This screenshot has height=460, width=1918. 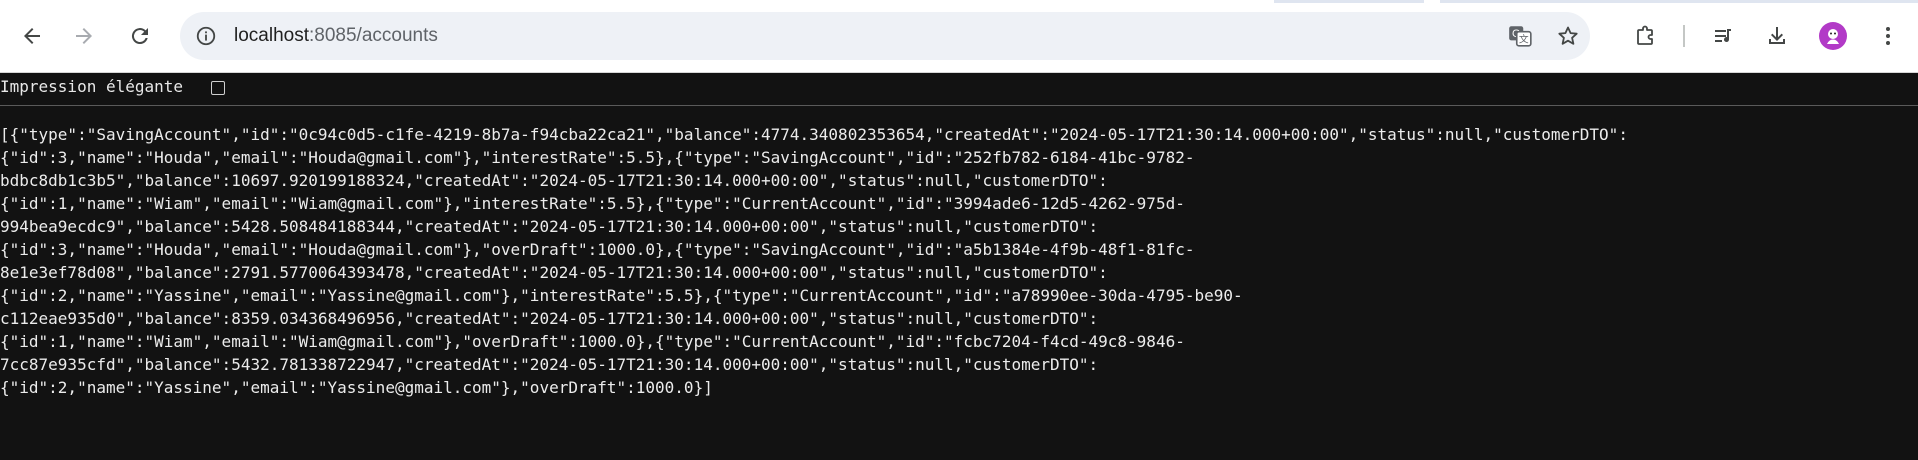 I want to click on profile-avatar-icon, so click(x=1833, y=36).